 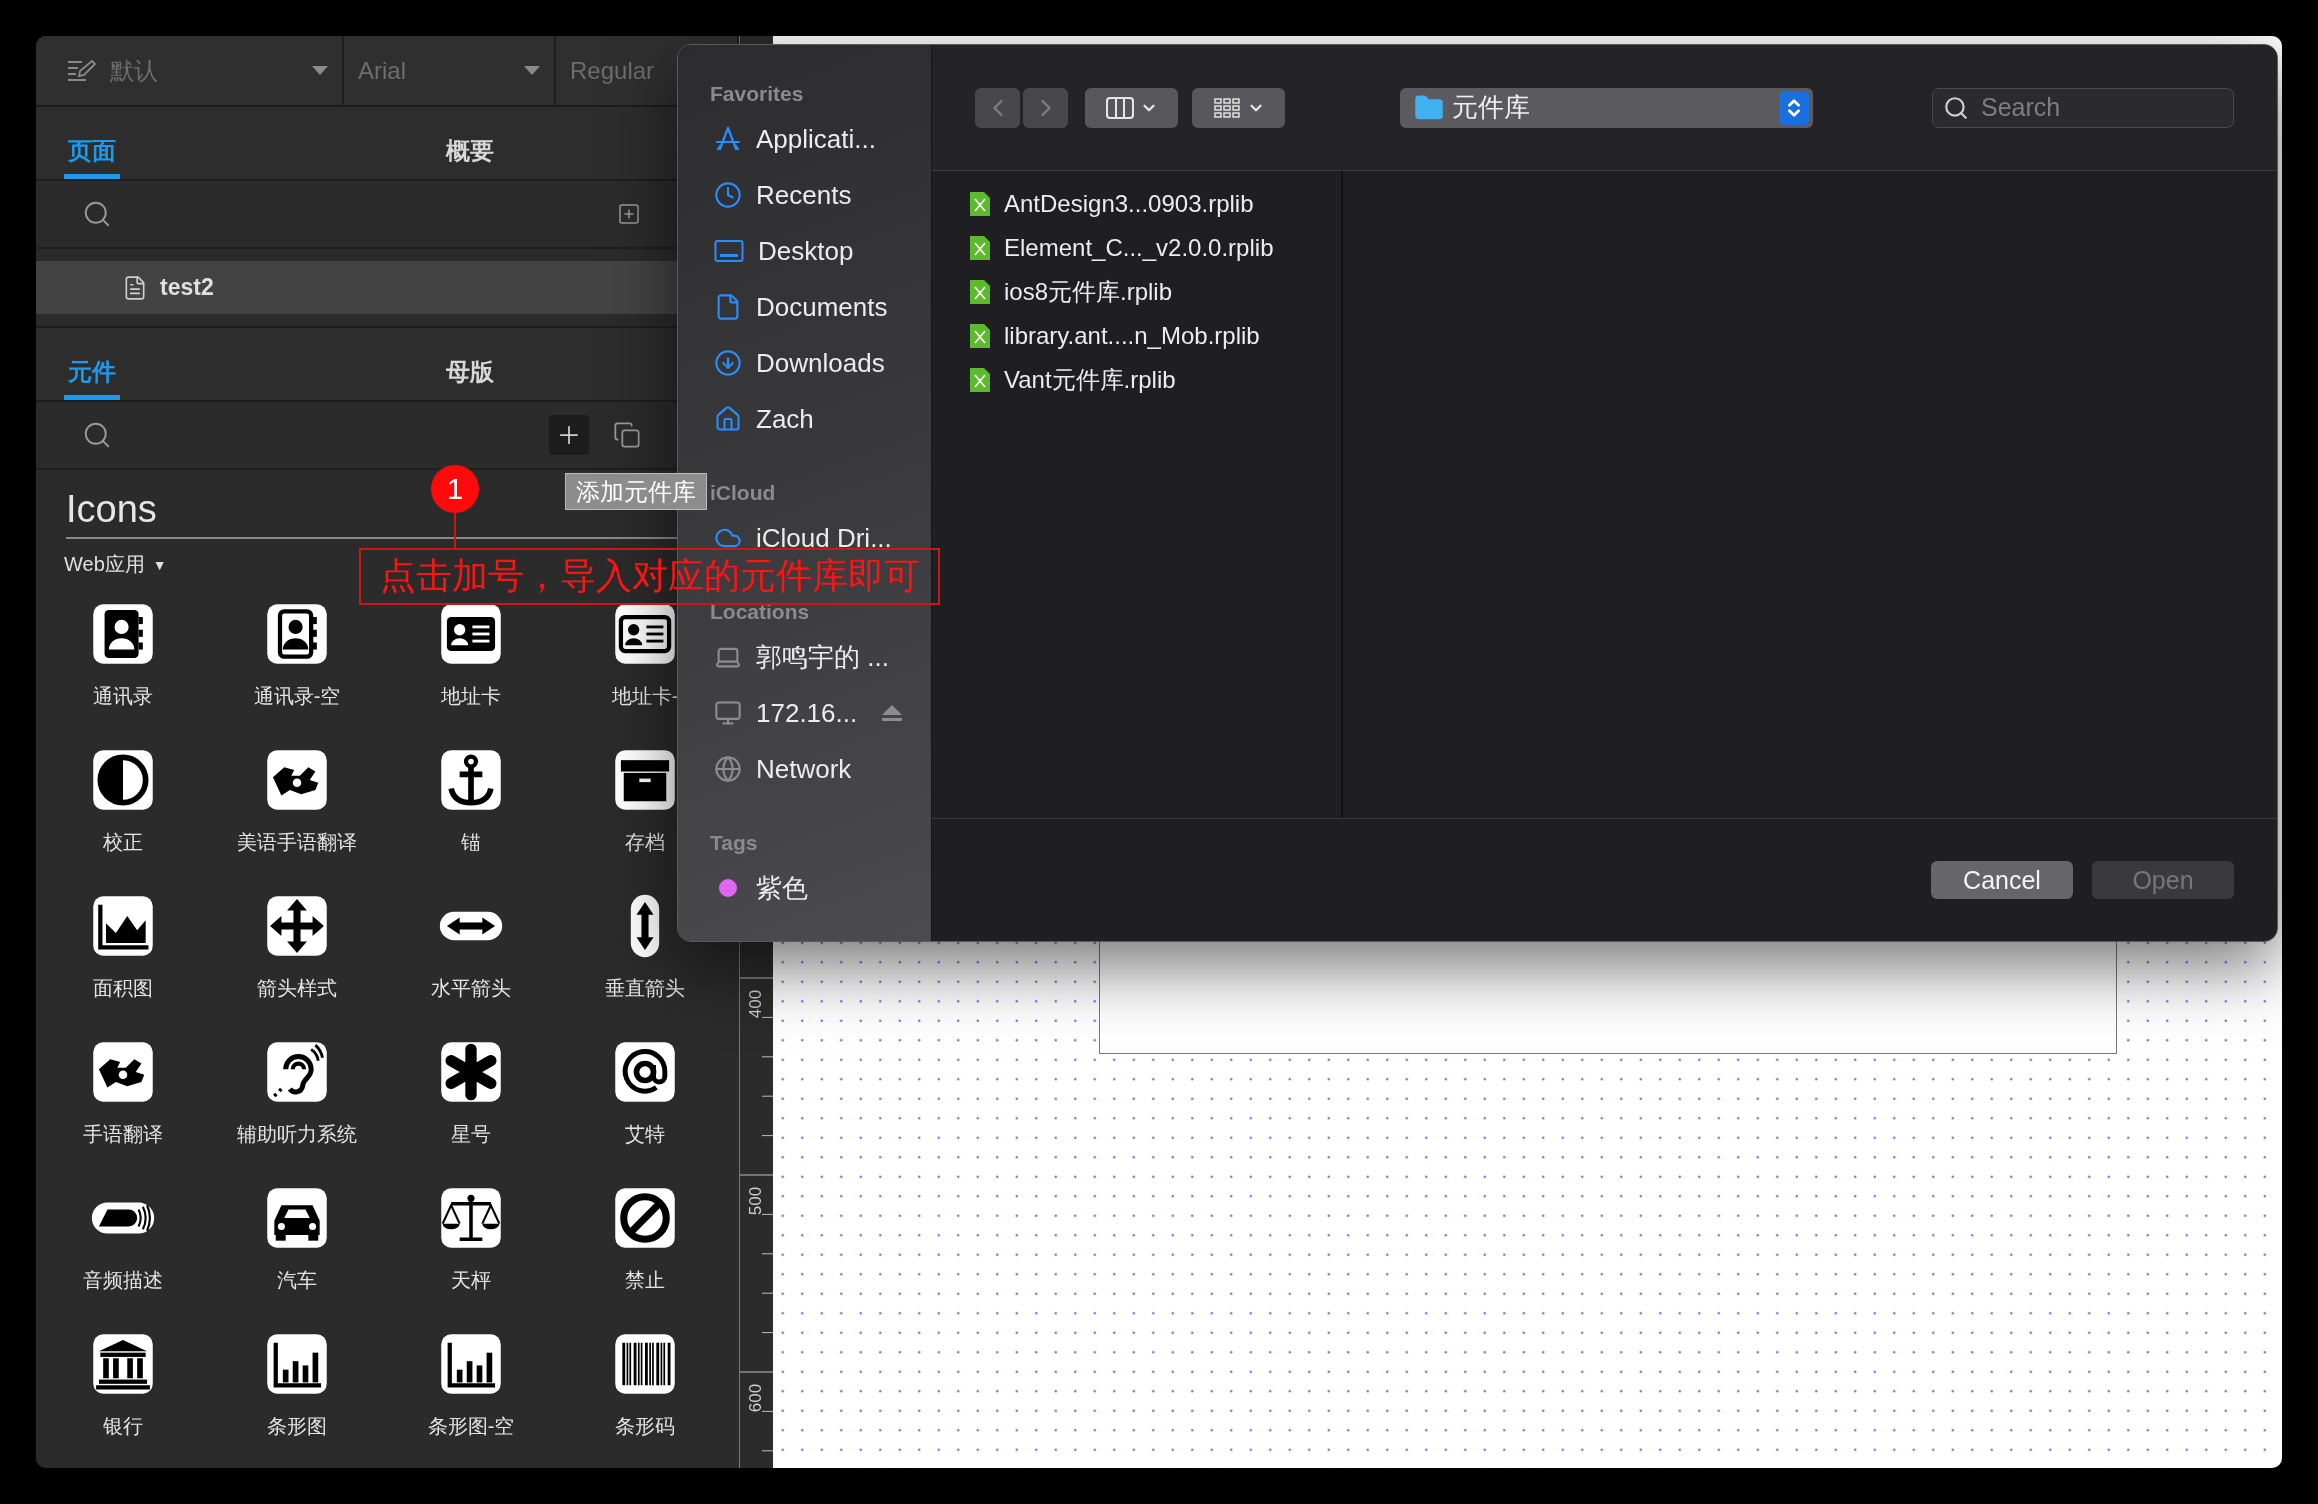 What do you see at coordinates (728, 195) in the screenshot?
I see `clock-icon` at bounding box center [728, 195].